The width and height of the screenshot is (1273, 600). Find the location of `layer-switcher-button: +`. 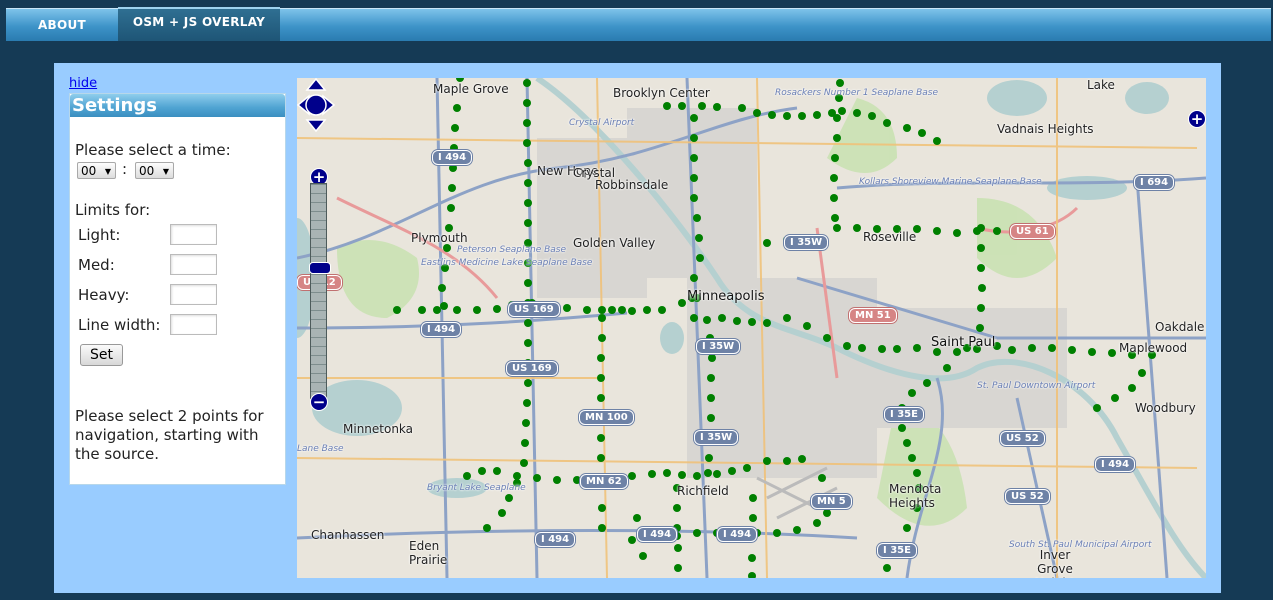

layer-switcher-button: + is located at coordinates (1197, 119).